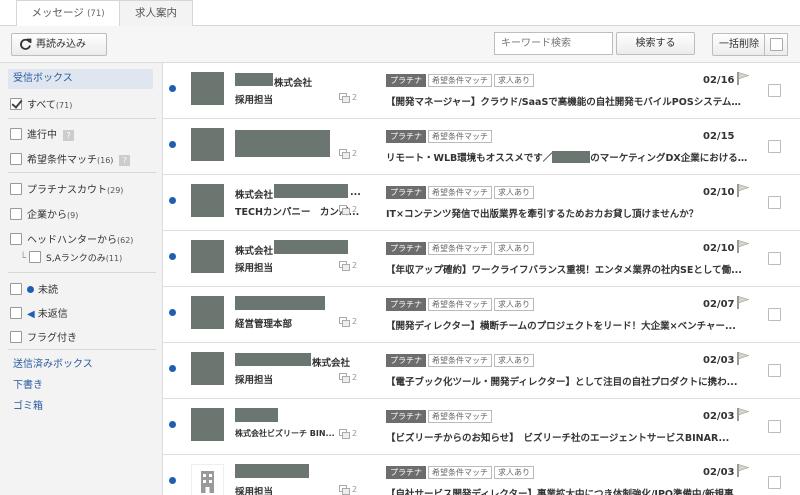 This screenshot has height=495, width=800. What do you see at coordinates (567, 213) in the screenshot?
I see `message-subject: IT×コンテンツ発信で出版業界を牽引するためおカお貸し頂けませんか？` at bounding box center [567, 213].